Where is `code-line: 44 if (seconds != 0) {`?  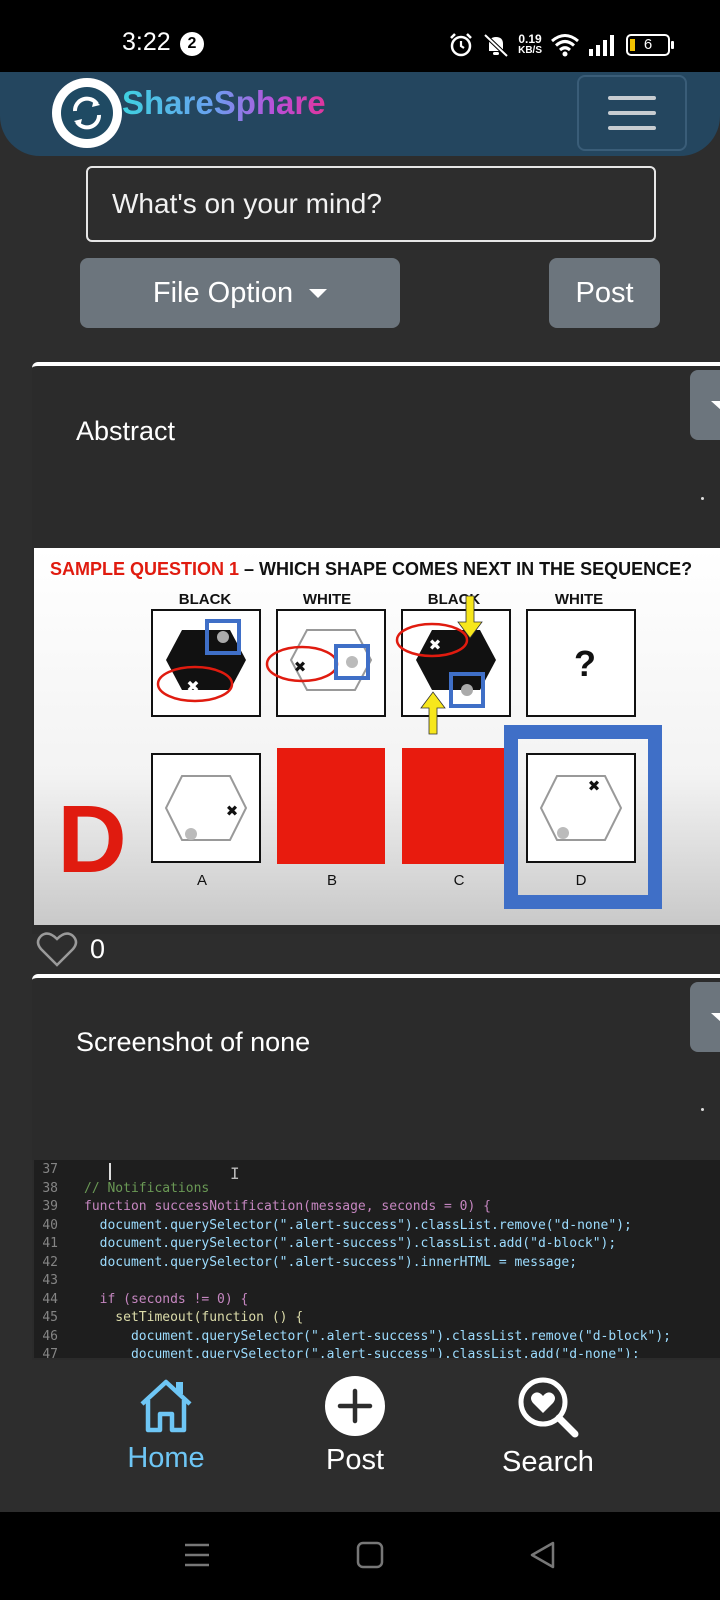
code-line: 44 if (seconds != 0) { is located at coordinates (141, 1299).